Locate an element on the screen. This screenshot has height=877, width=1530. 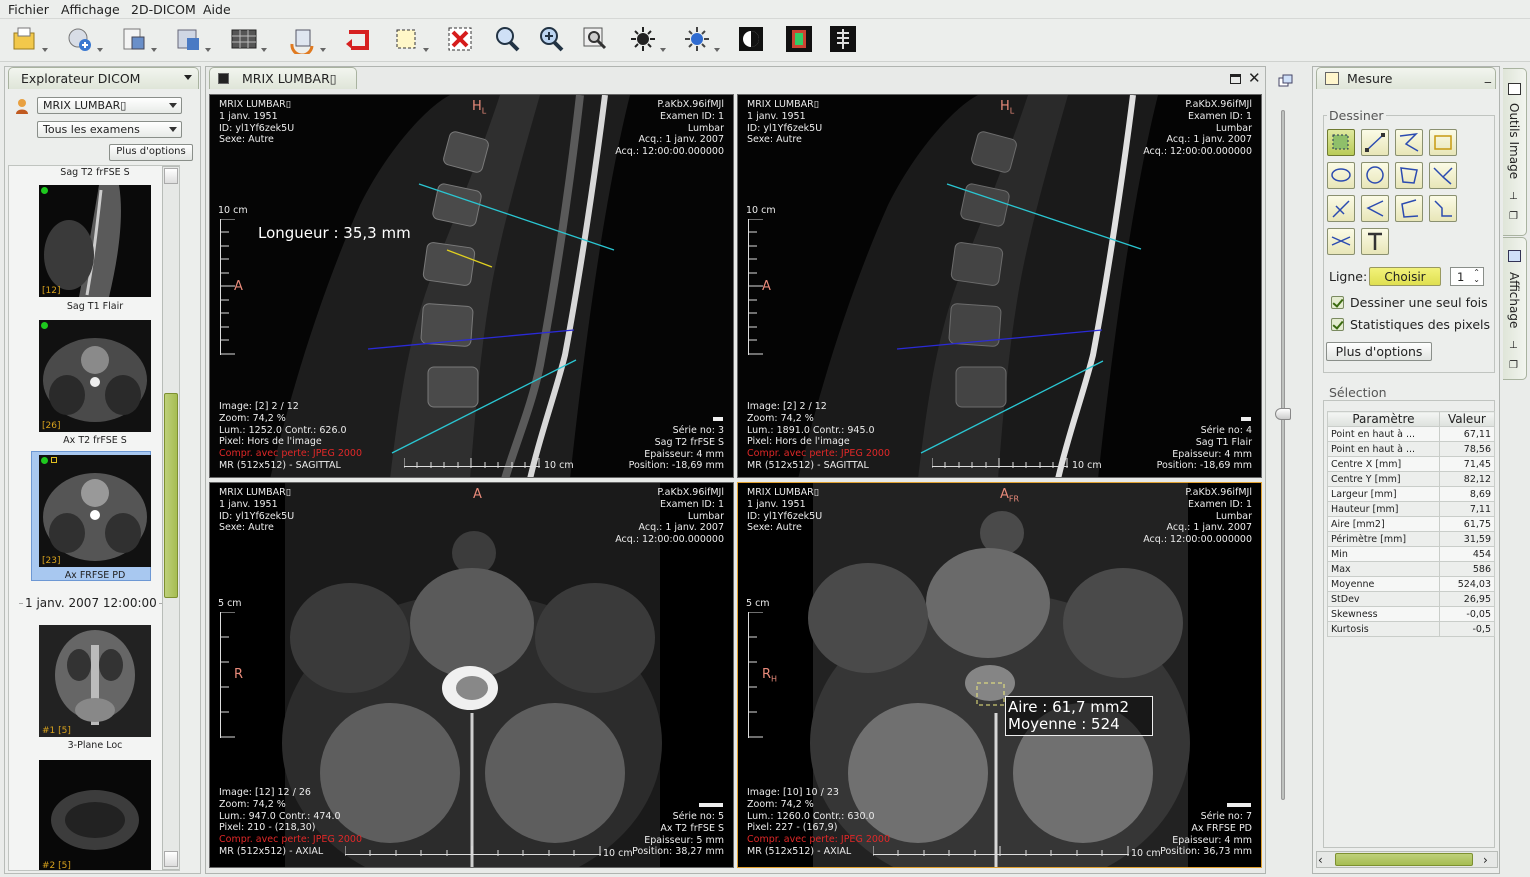
display-side-tab: Affichage ⊥ ❐ is located at coordinates (1515, 308).